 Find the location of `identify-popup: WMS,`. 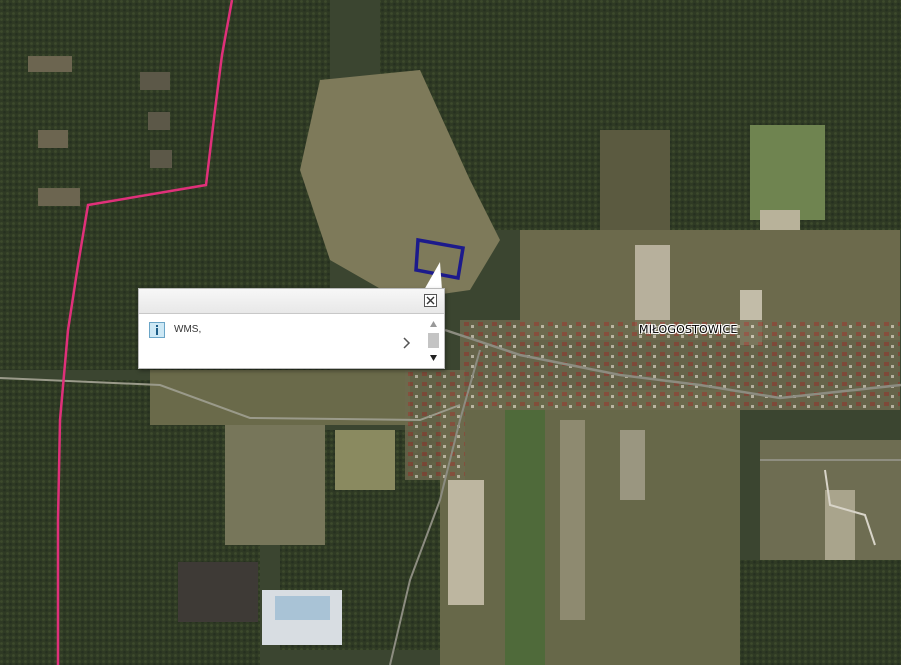

identify-popup: WMS, is located at coordinates (291, 328).